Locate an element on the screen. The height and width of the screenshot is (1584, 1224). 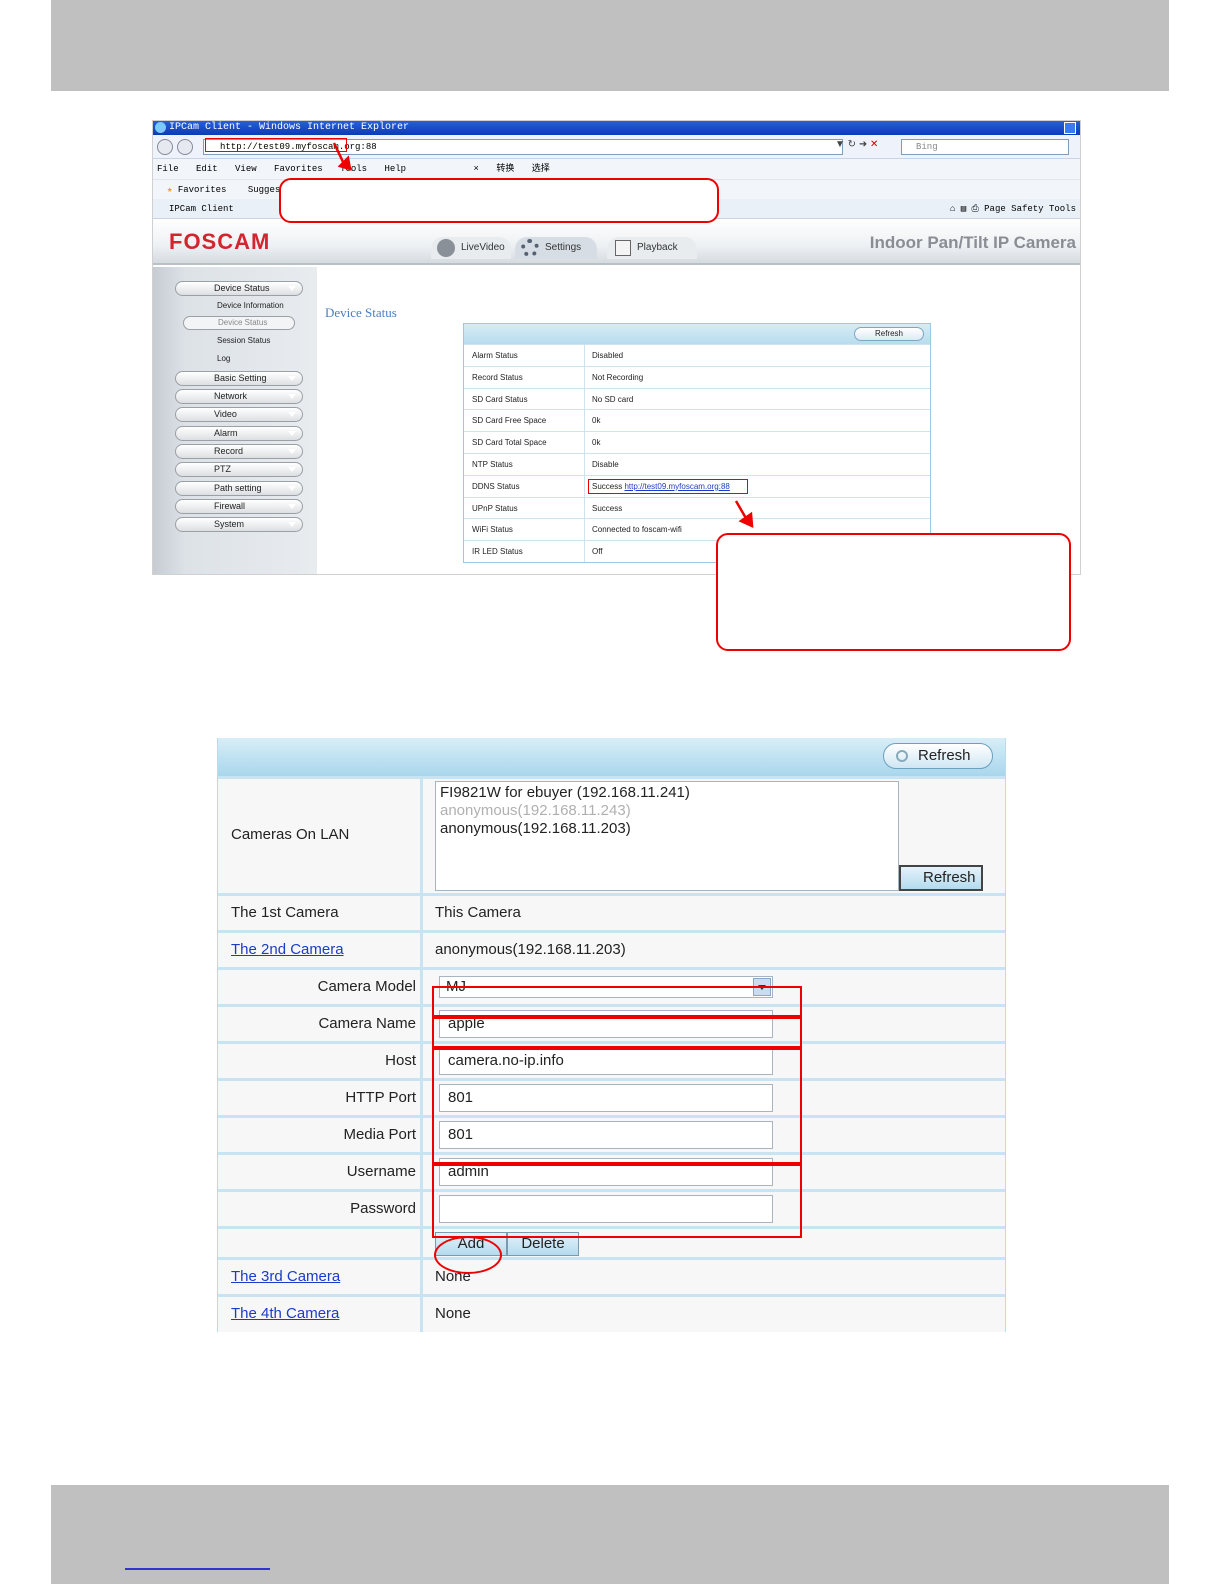
footer-link-underline is located at coordinates (197, 1569).